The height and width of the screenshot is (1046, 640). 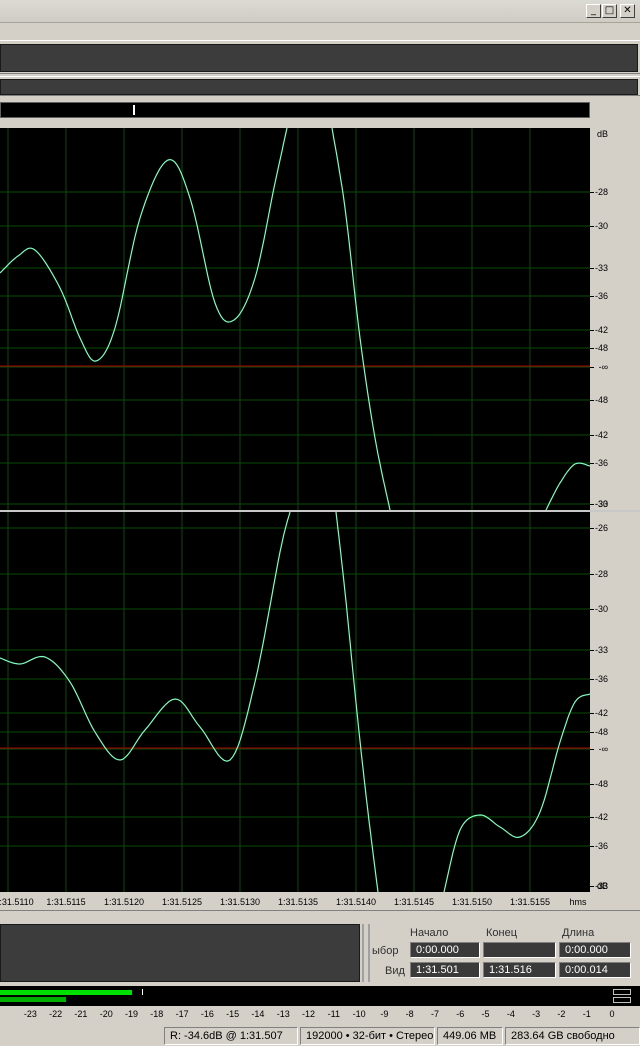 What do you see at coordinates (615, 702) in the screenshot?
I see `db-scale-right: -26 -28 -30 -33 -36 -42 -48 -∞ -48 -42 -36 -33 dB` at bounding box center [615, 702].